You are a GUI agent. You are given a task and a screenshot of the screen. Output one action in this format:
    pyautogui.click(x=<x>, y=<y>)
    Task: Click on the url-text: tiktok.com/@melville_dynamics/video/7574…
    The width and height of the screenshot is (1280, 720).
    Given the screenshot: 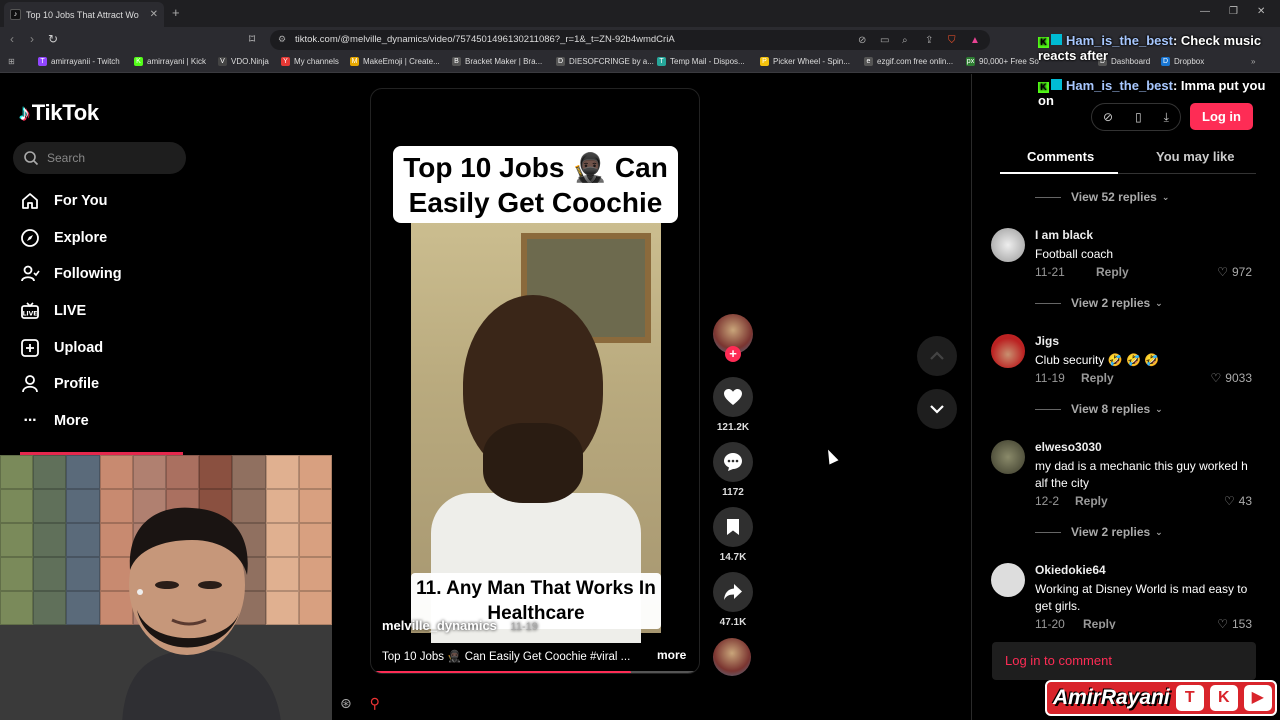 What is the action you would take?
    pyautogui.click(x=485, y=39)
    